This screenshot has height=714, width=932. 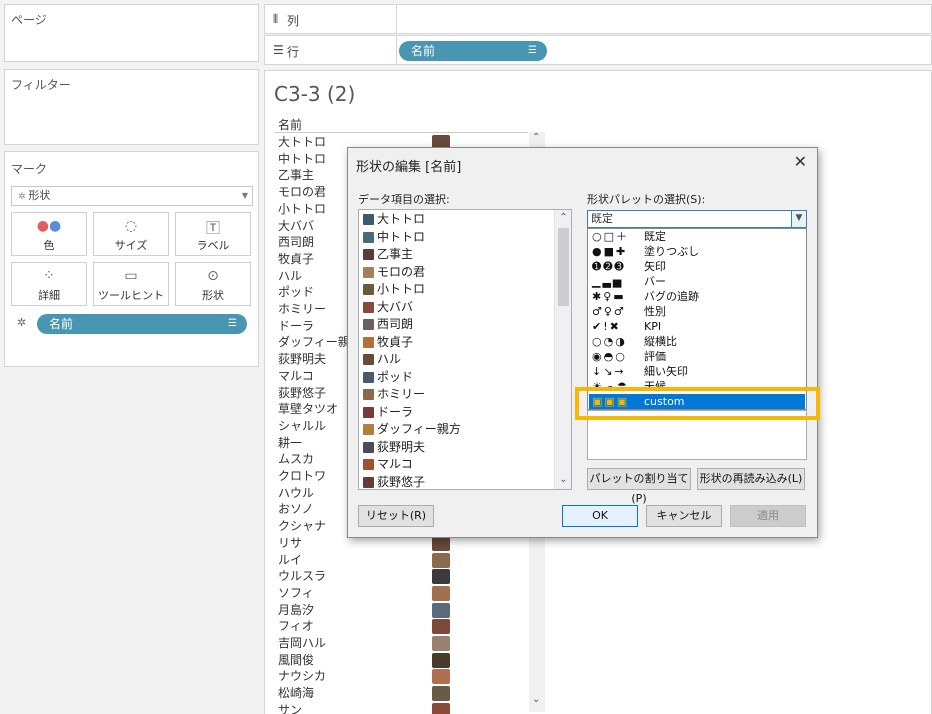 What do you see at coordinates (388, 378) in the screenshot?
I see `data-item: ポッド` at bounding box center [388, 378].